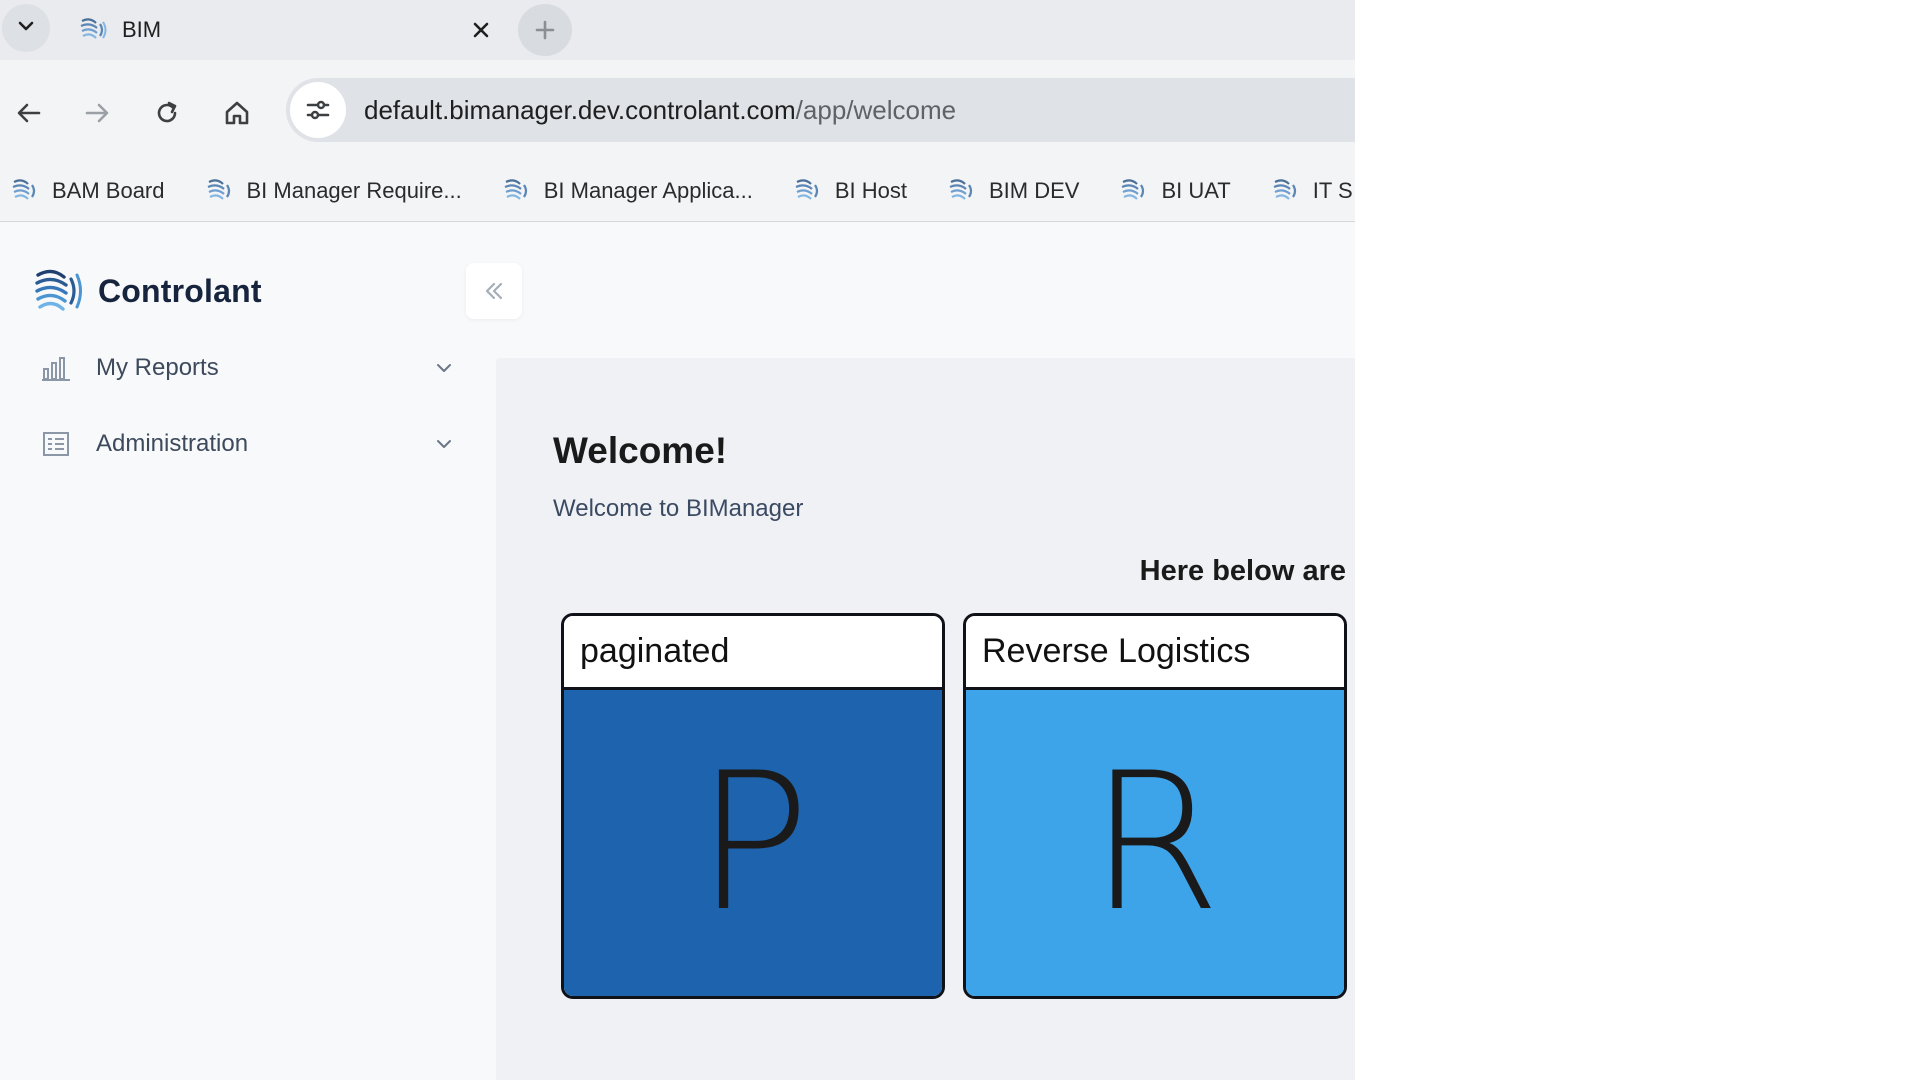 This screenshot has width=1920, height=1080. I want to click on controlant-logo-icon, so click(58, 290).